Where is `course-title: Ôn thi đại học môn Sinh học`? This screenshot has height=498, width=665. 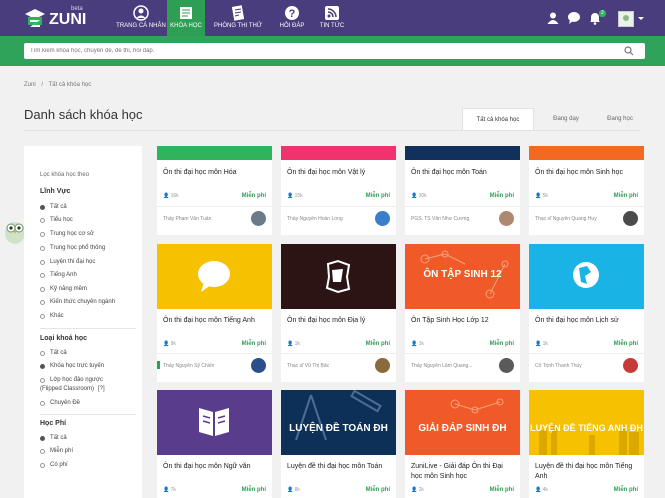 course-title: Ôn thi đại học môn Sinh học is located at coordinates (587, 173).